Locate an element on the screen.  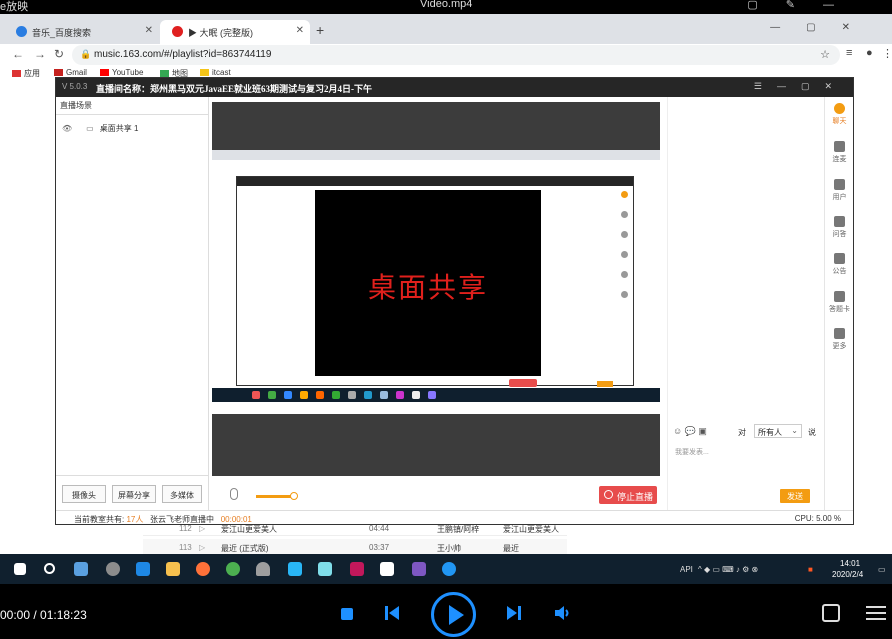
bookmark-star-icon: ☆ is located at coordinates (825, 54).